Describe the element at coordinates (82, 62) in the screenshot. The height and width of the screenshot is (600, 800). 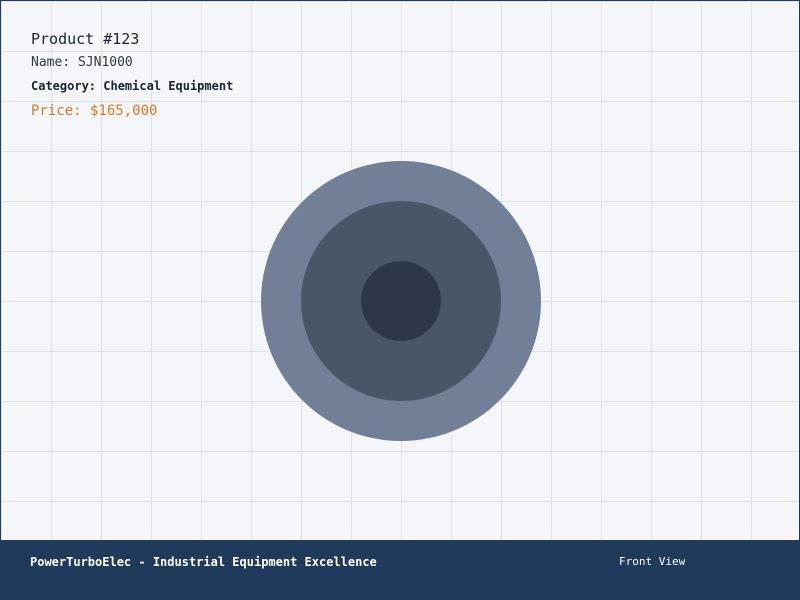
I see `product-name: Name: SJN1000` at that location.